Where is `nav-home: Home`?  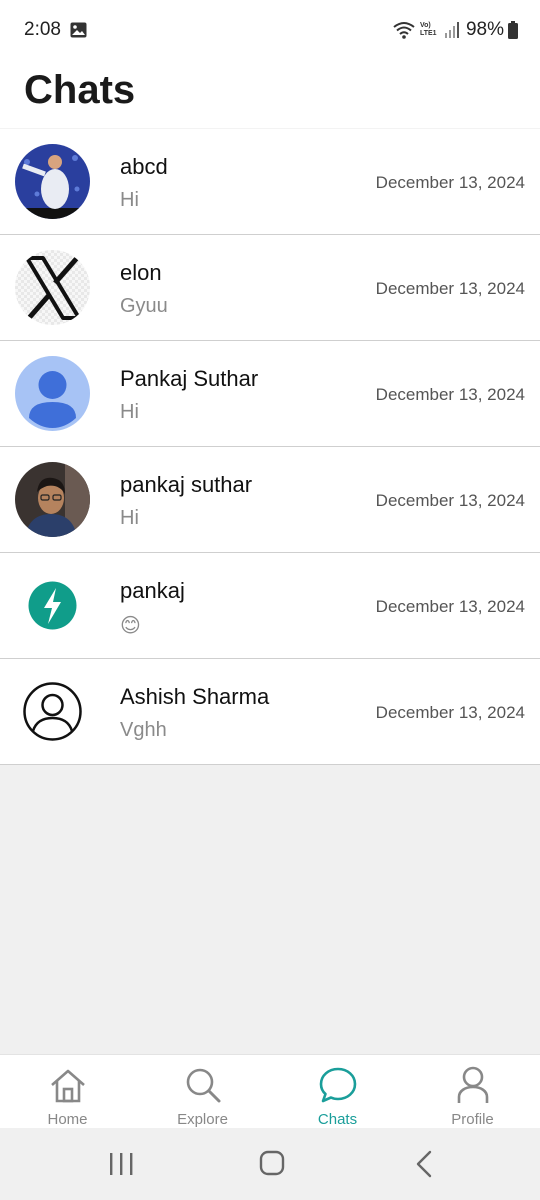
nav-home: Home is located at coordinates (67, 1092).